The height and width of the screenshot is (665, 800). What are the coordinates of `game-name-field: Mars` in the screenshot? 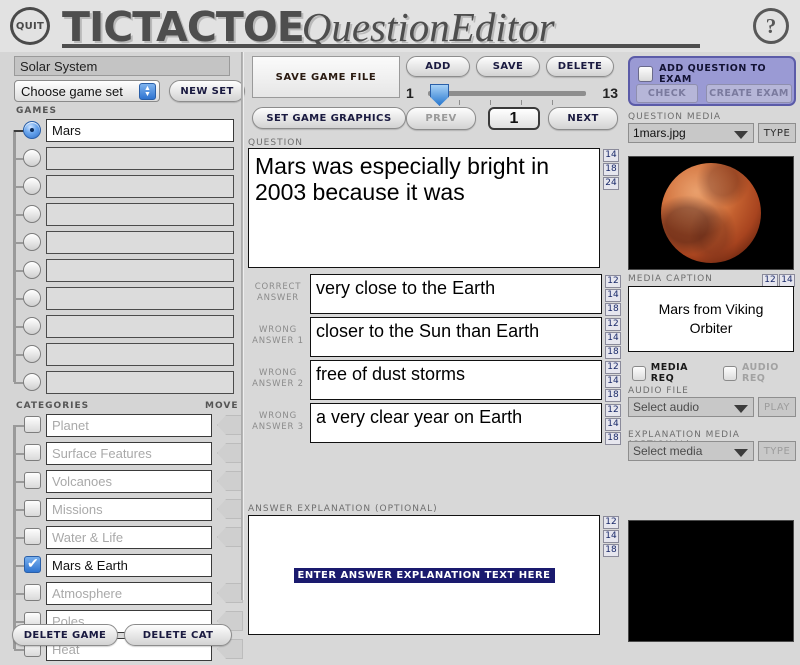 It's located at (140, 130).